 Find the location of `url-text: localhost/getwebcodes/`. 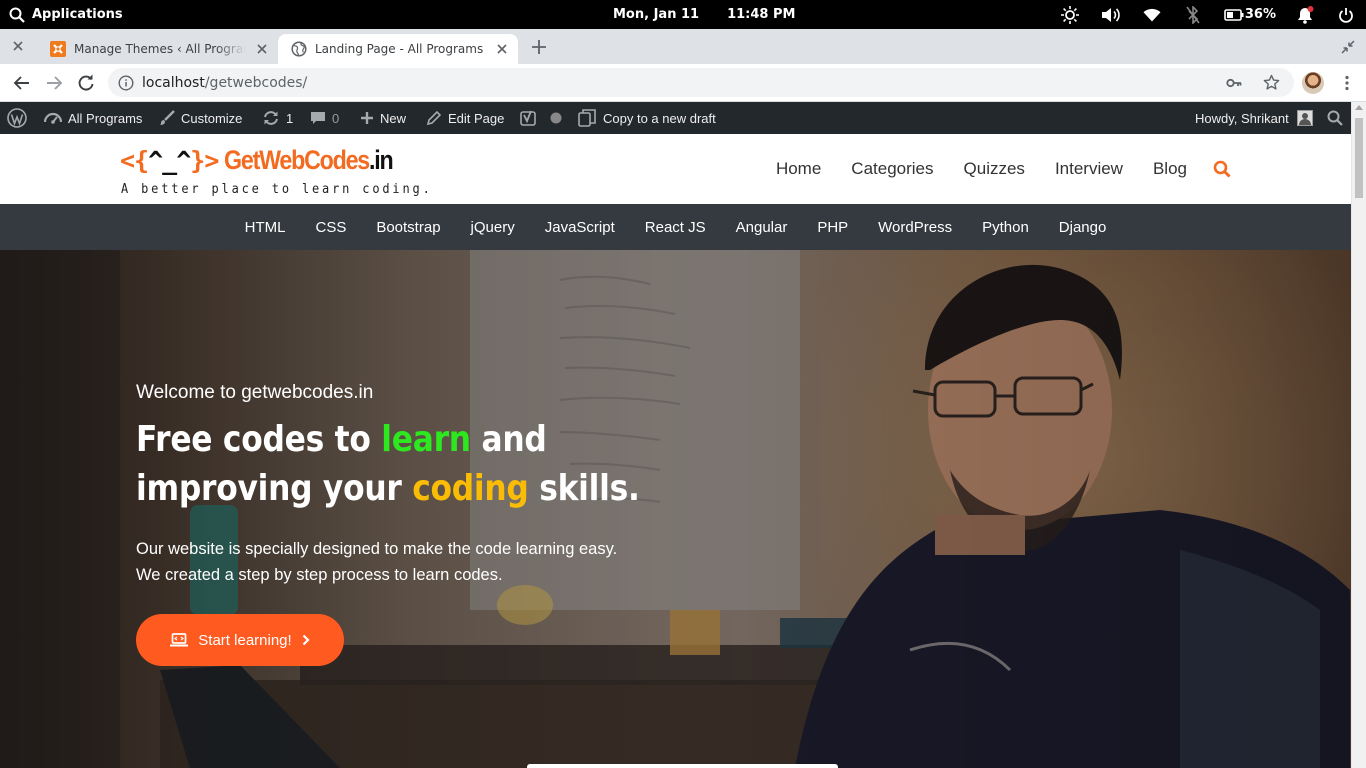

url-text: localhost/getwebcodes/ is located at coordinates (224, 83).